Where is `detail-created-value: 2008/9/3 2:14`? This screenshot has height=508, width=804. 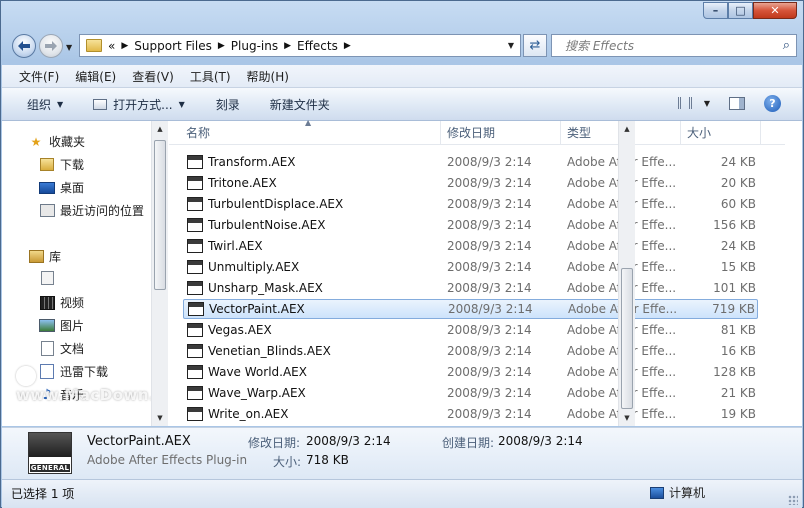
detail-created-value: 2008/9/3 2:14 is located at coordinates (540, 441).